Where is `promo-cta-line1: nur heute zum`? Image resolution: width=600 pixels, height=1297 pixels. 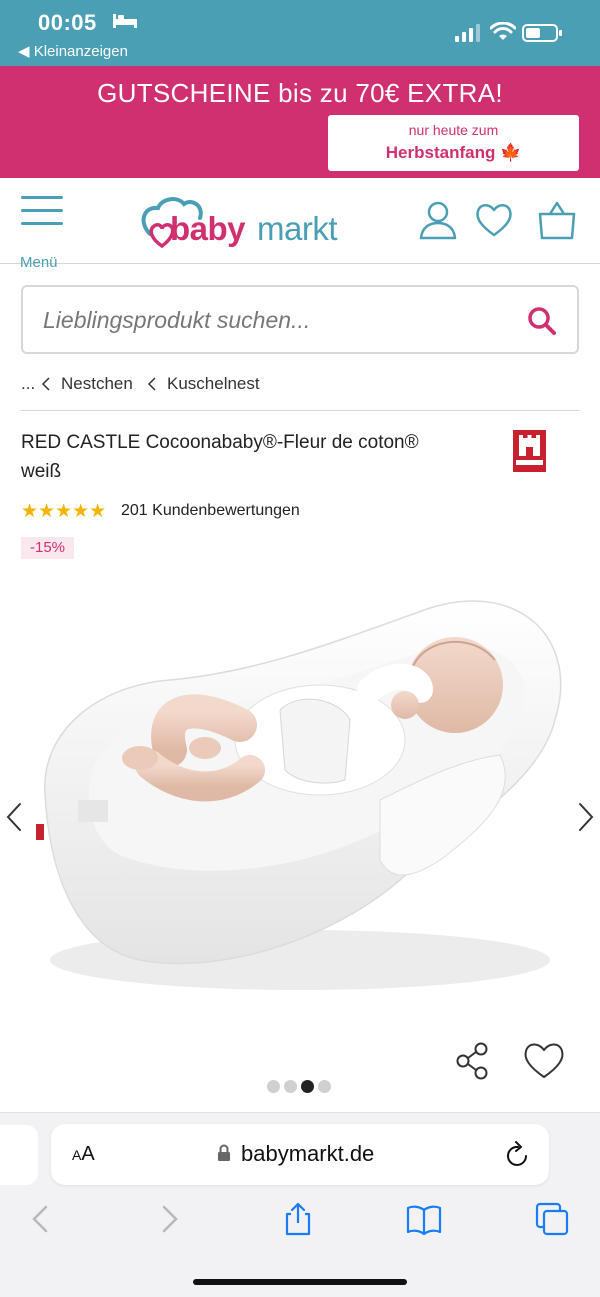
promo-cta-line1: nur heute zum is located at coordinates (453, 130).